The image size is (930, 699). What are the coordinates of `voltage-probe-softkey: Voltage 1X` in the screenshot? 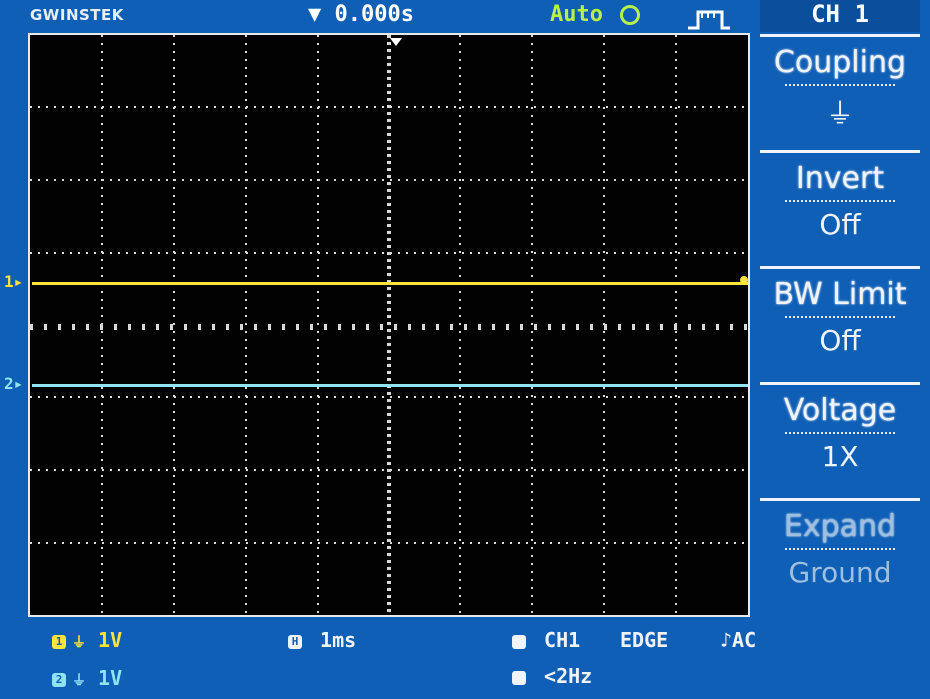 It's located at (840, 438).